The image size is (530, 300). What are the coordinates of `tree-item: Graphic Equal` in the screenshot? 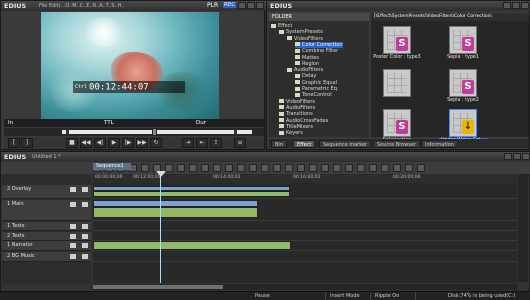 It's located at (316, 83).